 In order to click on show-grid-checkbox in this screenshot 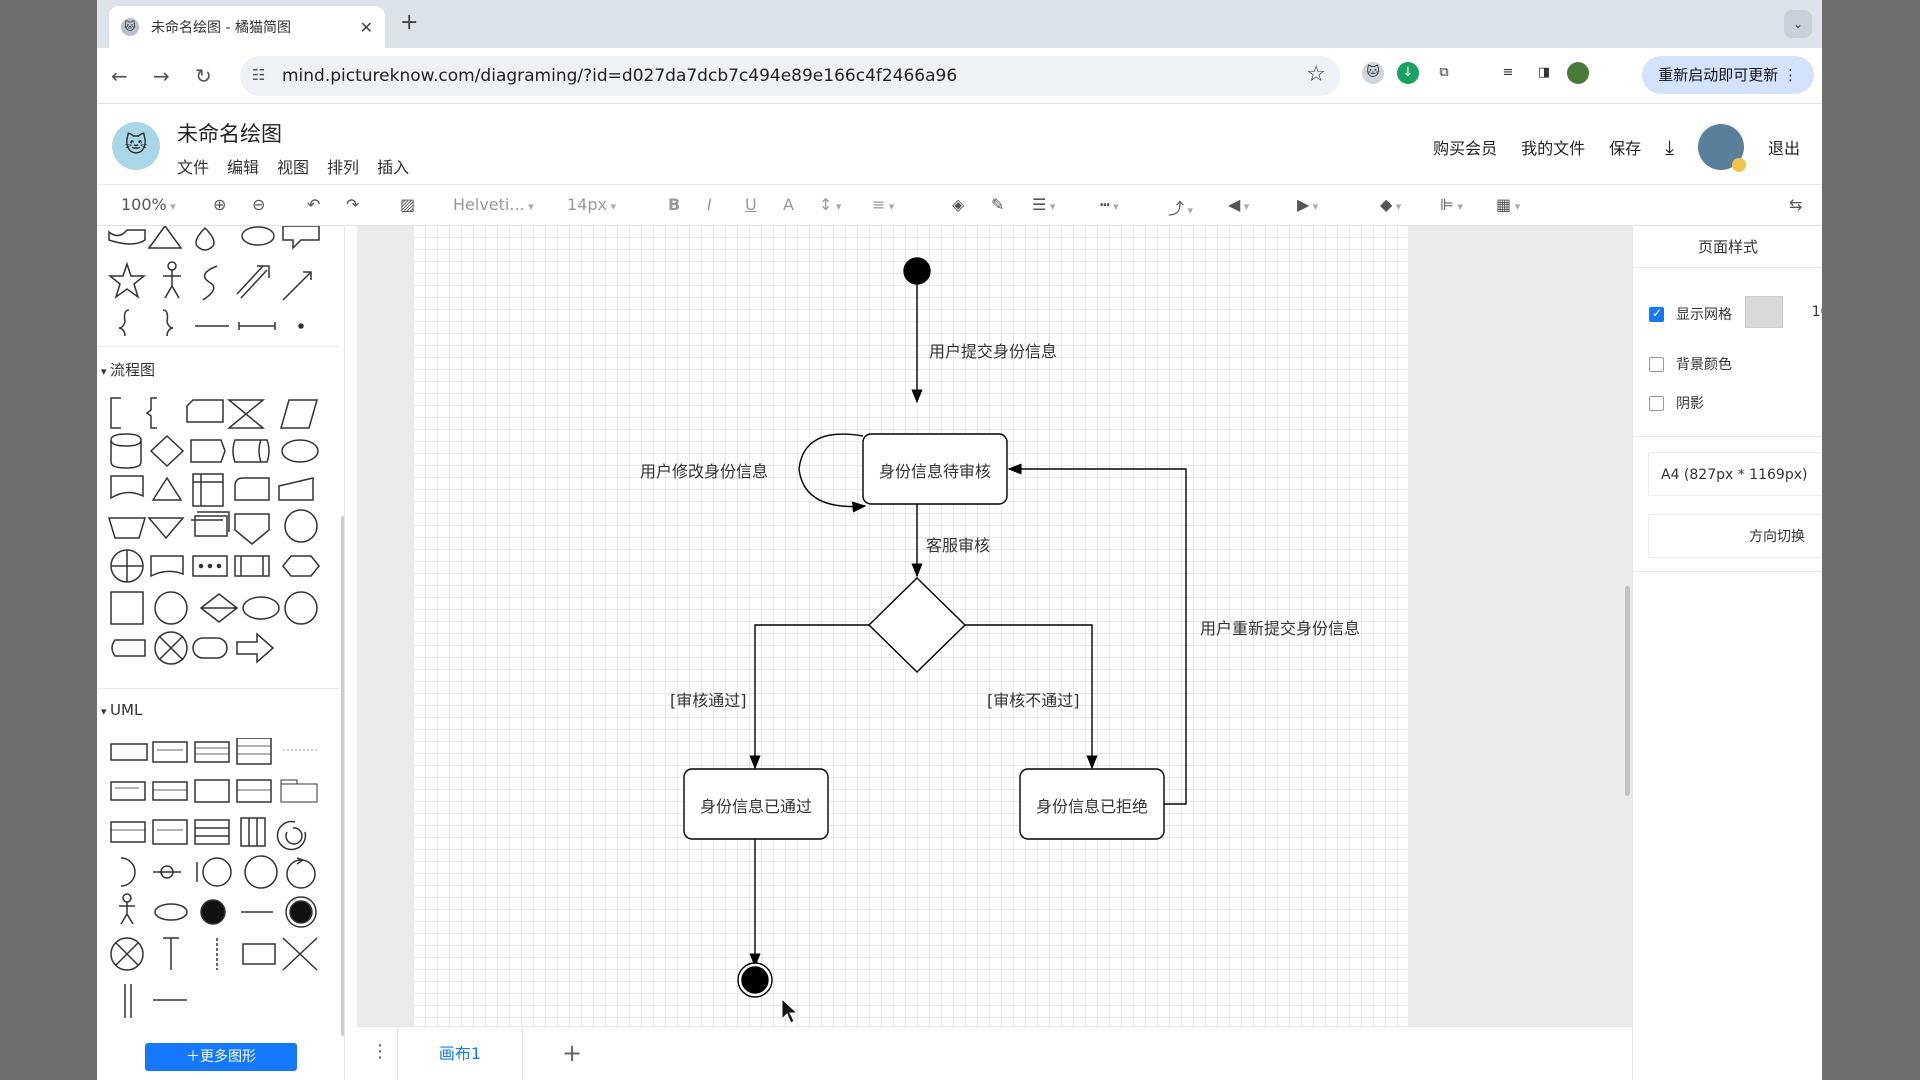, I will do `click(1656, 314)`.